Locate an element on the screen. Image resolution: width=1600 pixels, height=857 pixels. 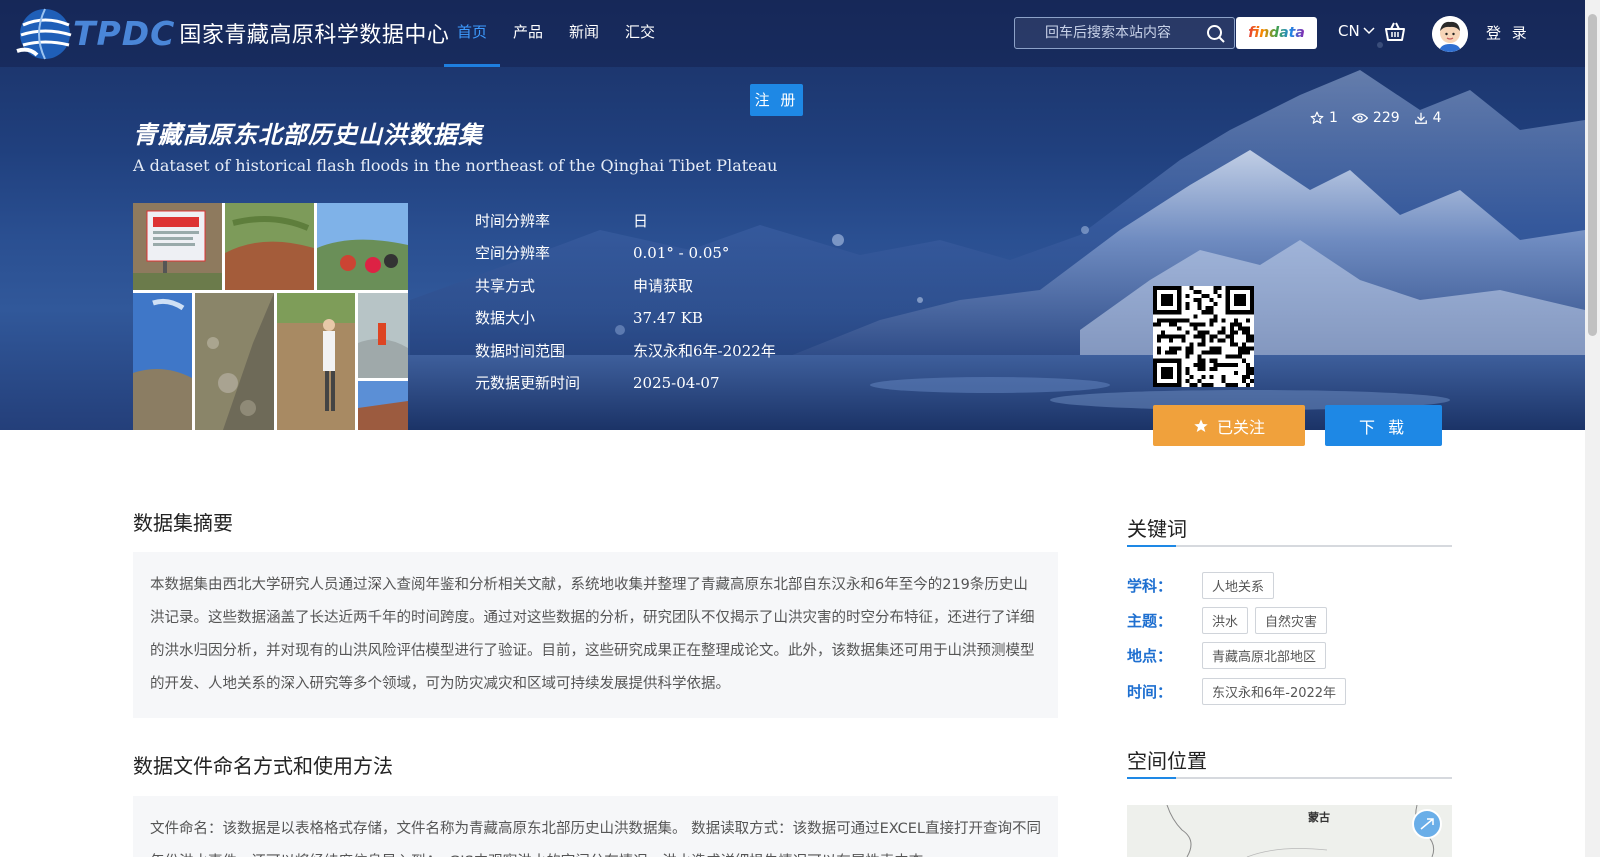
meta-row: 数据大小 37.47 KB is located at coordinates (625, 318).